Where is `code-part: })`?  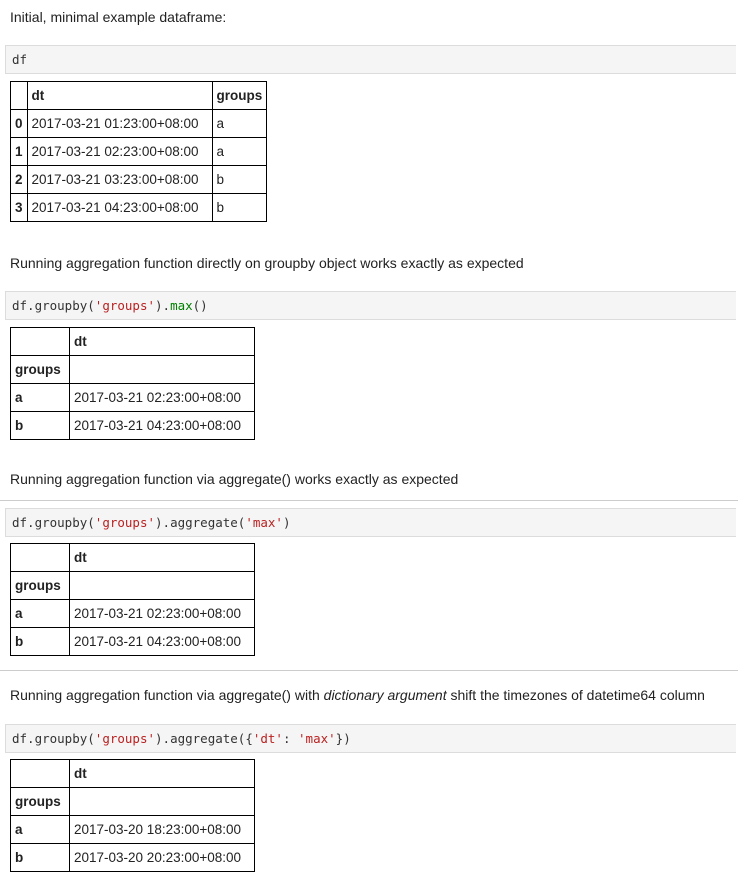 code-part: }) is located at coordinates (343, 738).